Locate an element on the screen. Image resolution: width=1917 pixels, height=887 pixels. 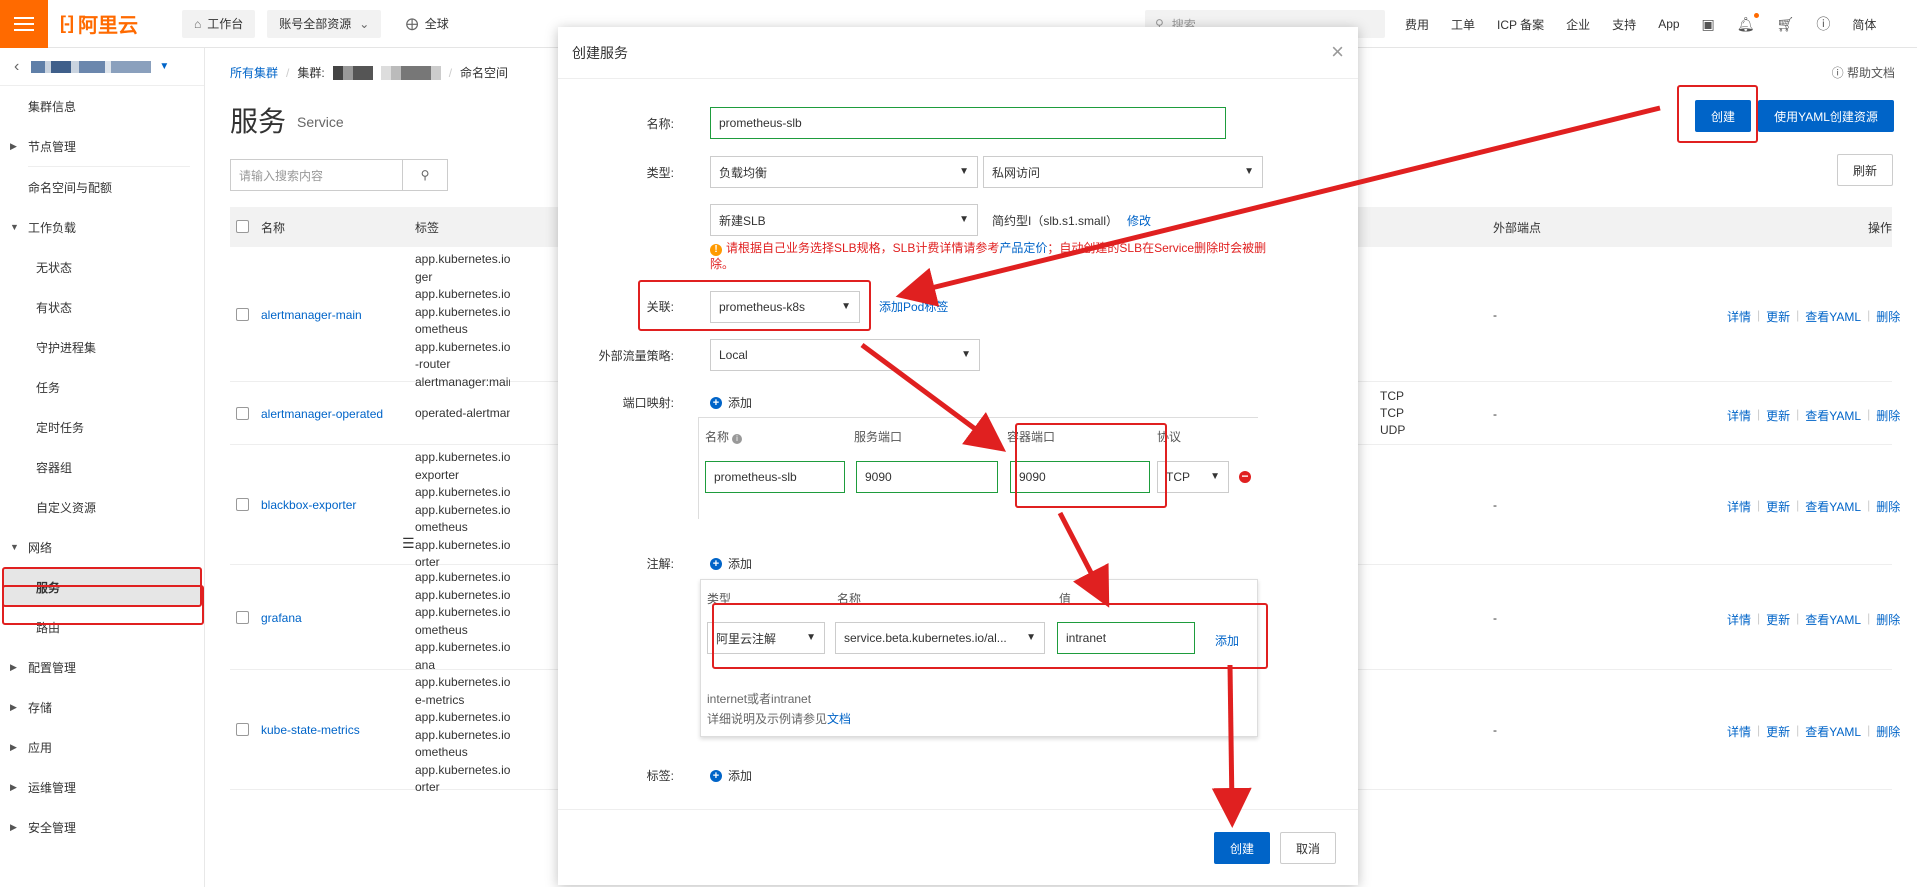
select-all-checkbox is located at coordinates (242, 226).